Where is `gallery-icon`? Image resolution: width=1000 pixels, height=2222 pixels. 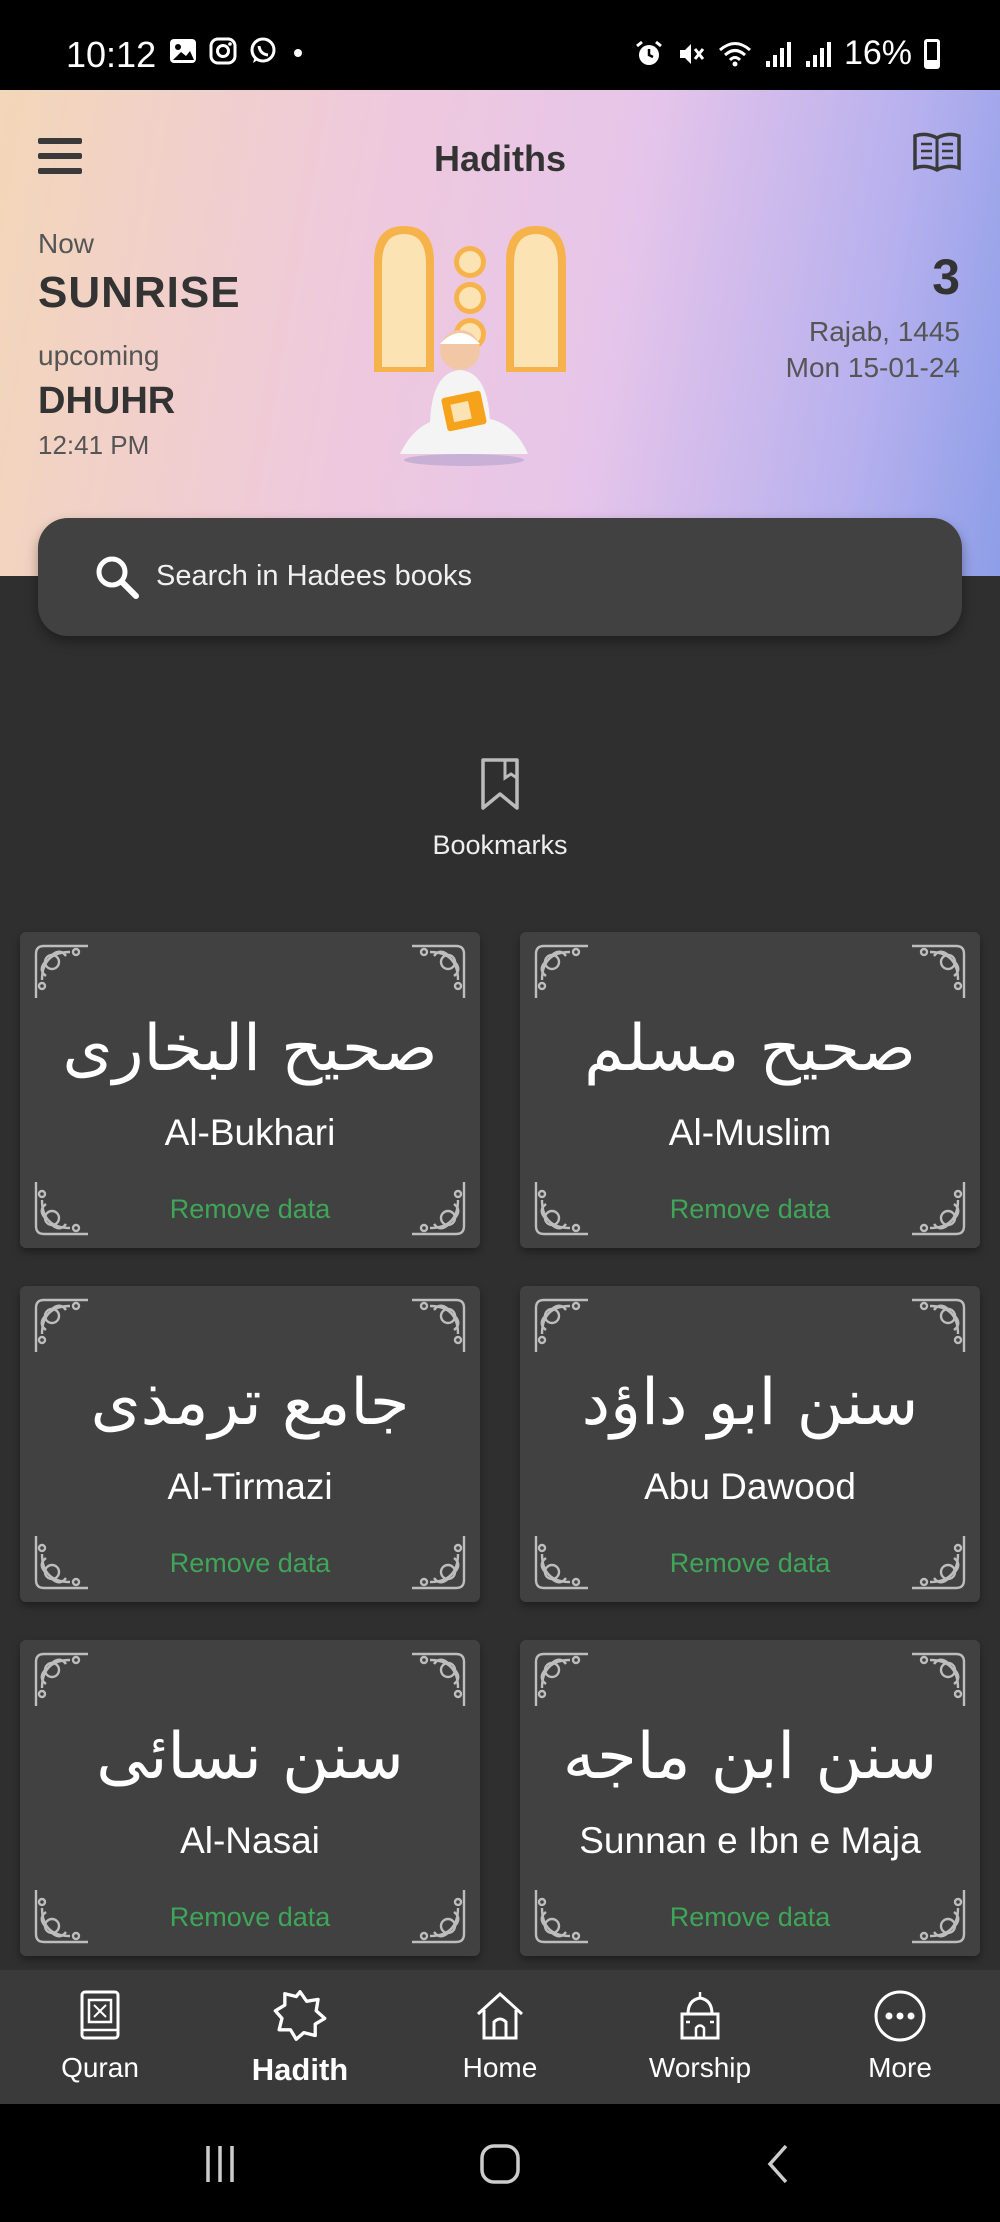 gallery-icon is located at coordinates (183, 51).